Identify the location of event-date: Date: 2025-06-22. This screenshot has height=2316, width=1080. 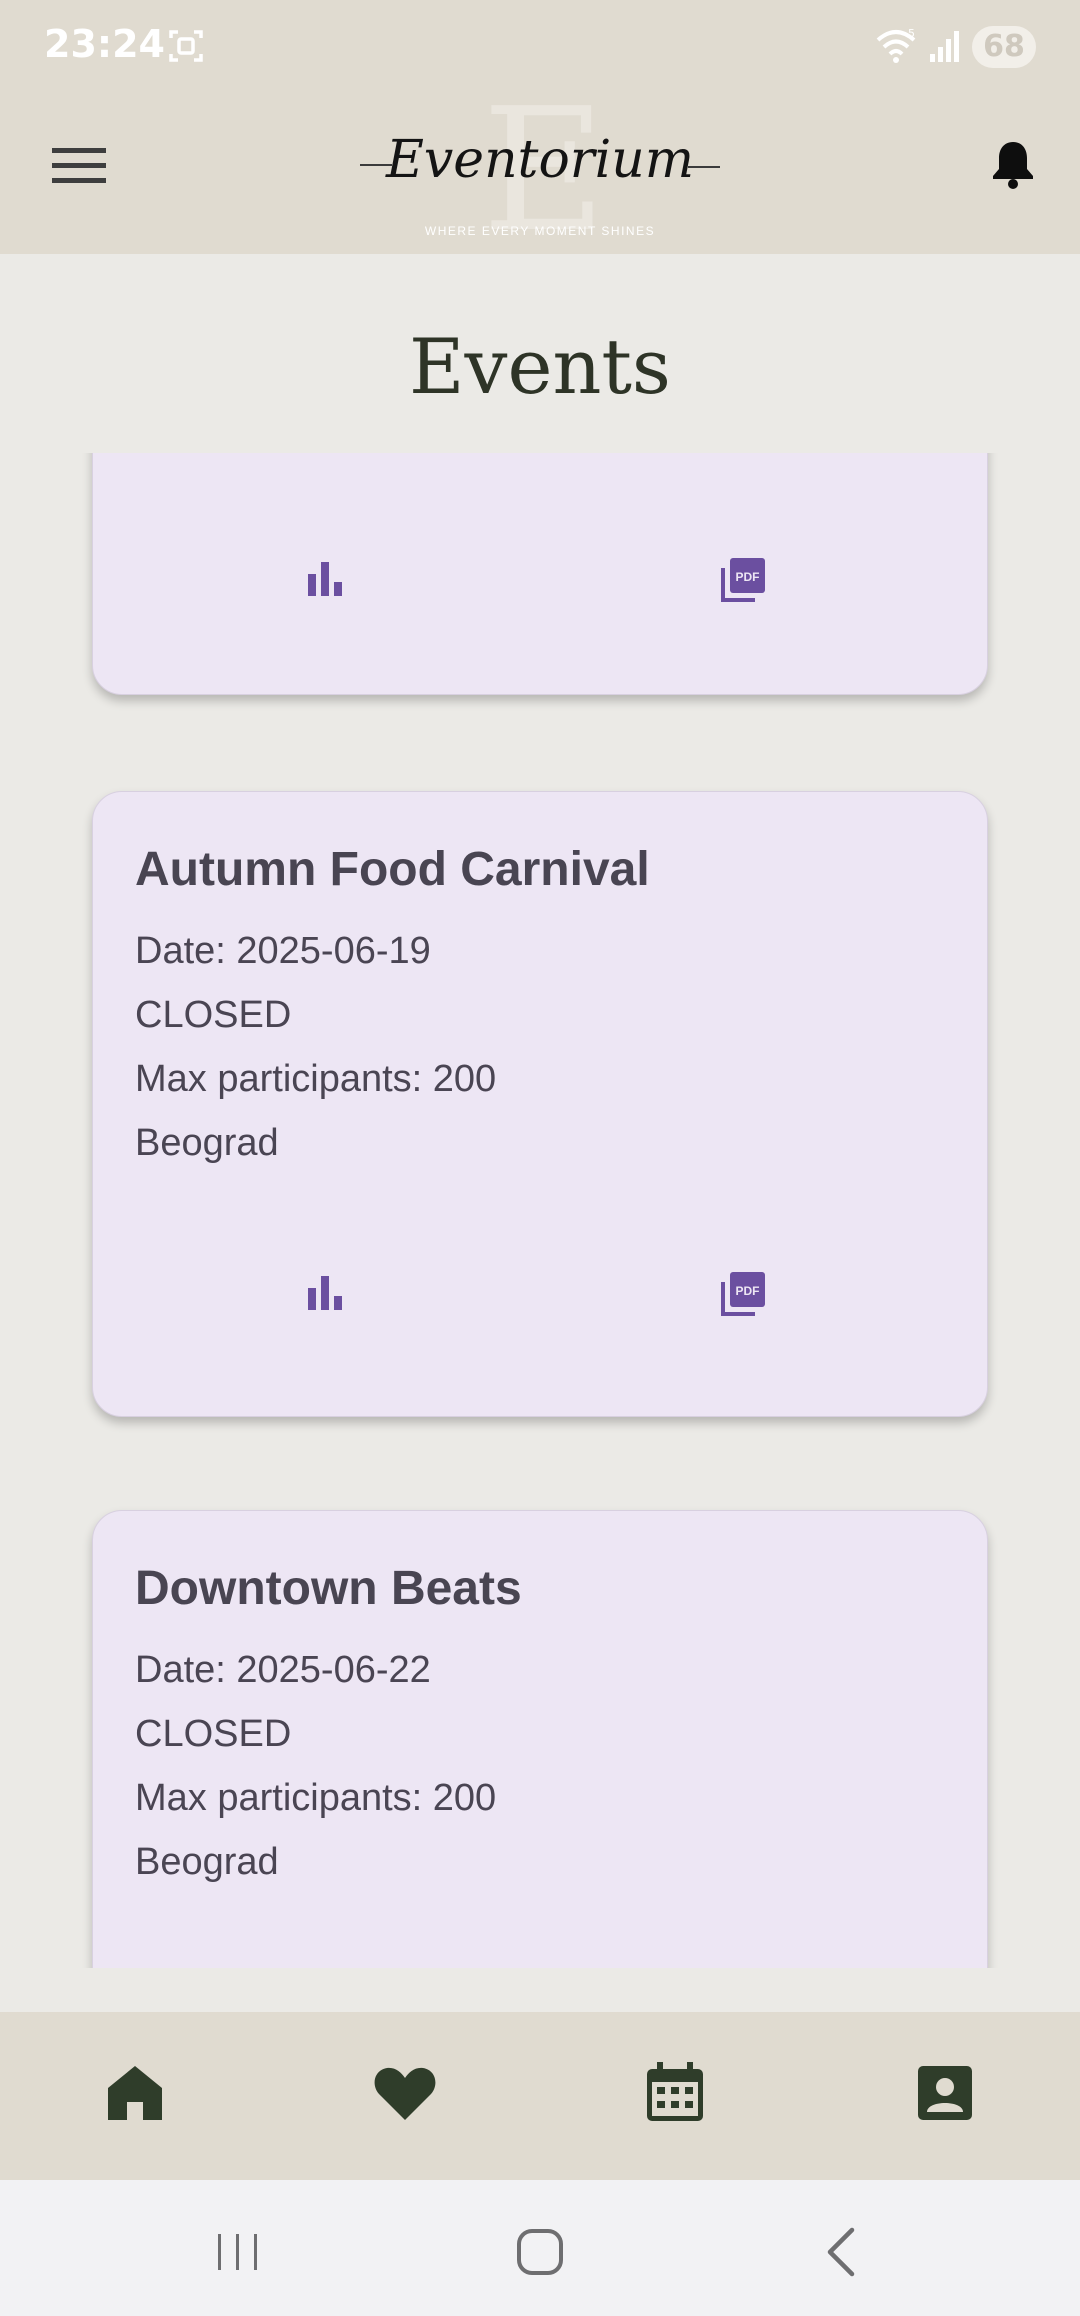
(283, 1670).